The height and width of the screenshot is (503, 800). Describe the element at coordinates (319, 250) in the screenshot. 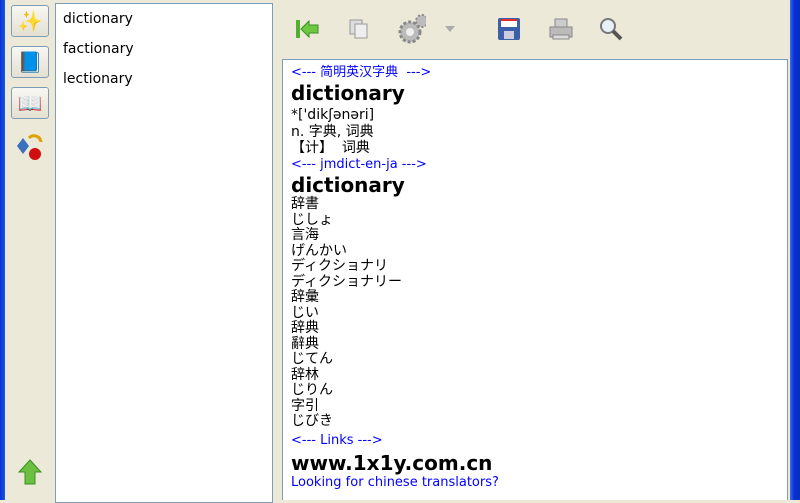

I see `translation-line: げんかい` at that location.